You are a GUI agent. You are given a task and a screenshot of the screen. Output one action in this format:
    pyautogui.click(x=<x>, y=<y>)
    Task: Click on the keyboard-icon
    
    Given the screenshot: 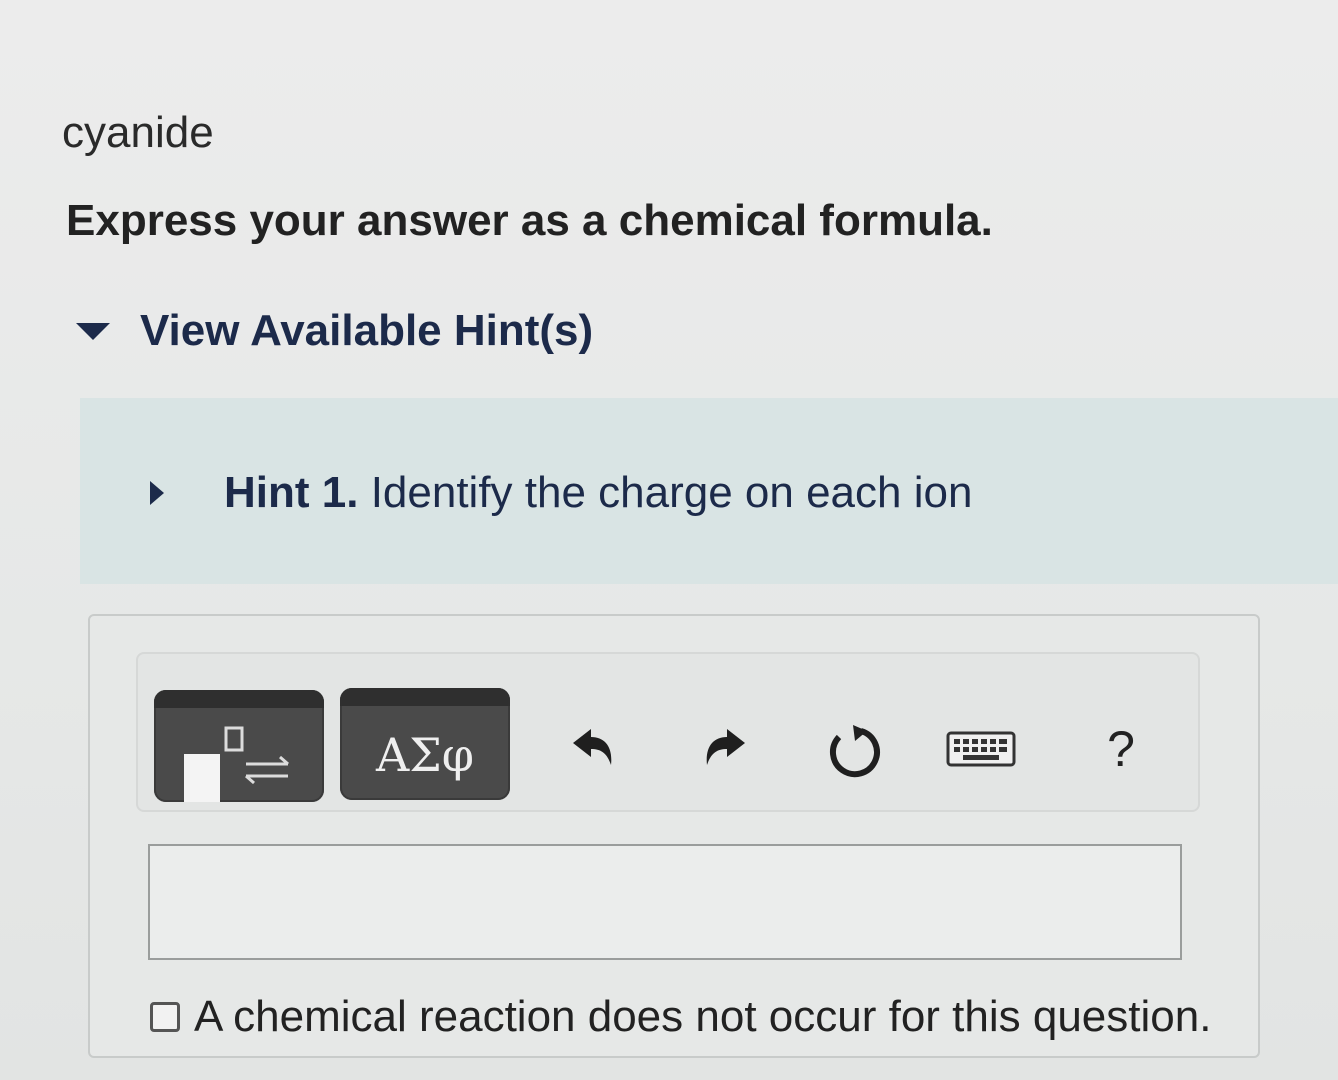 What is the action you would take?
    pyautogui.click(x=981, y=749)
    